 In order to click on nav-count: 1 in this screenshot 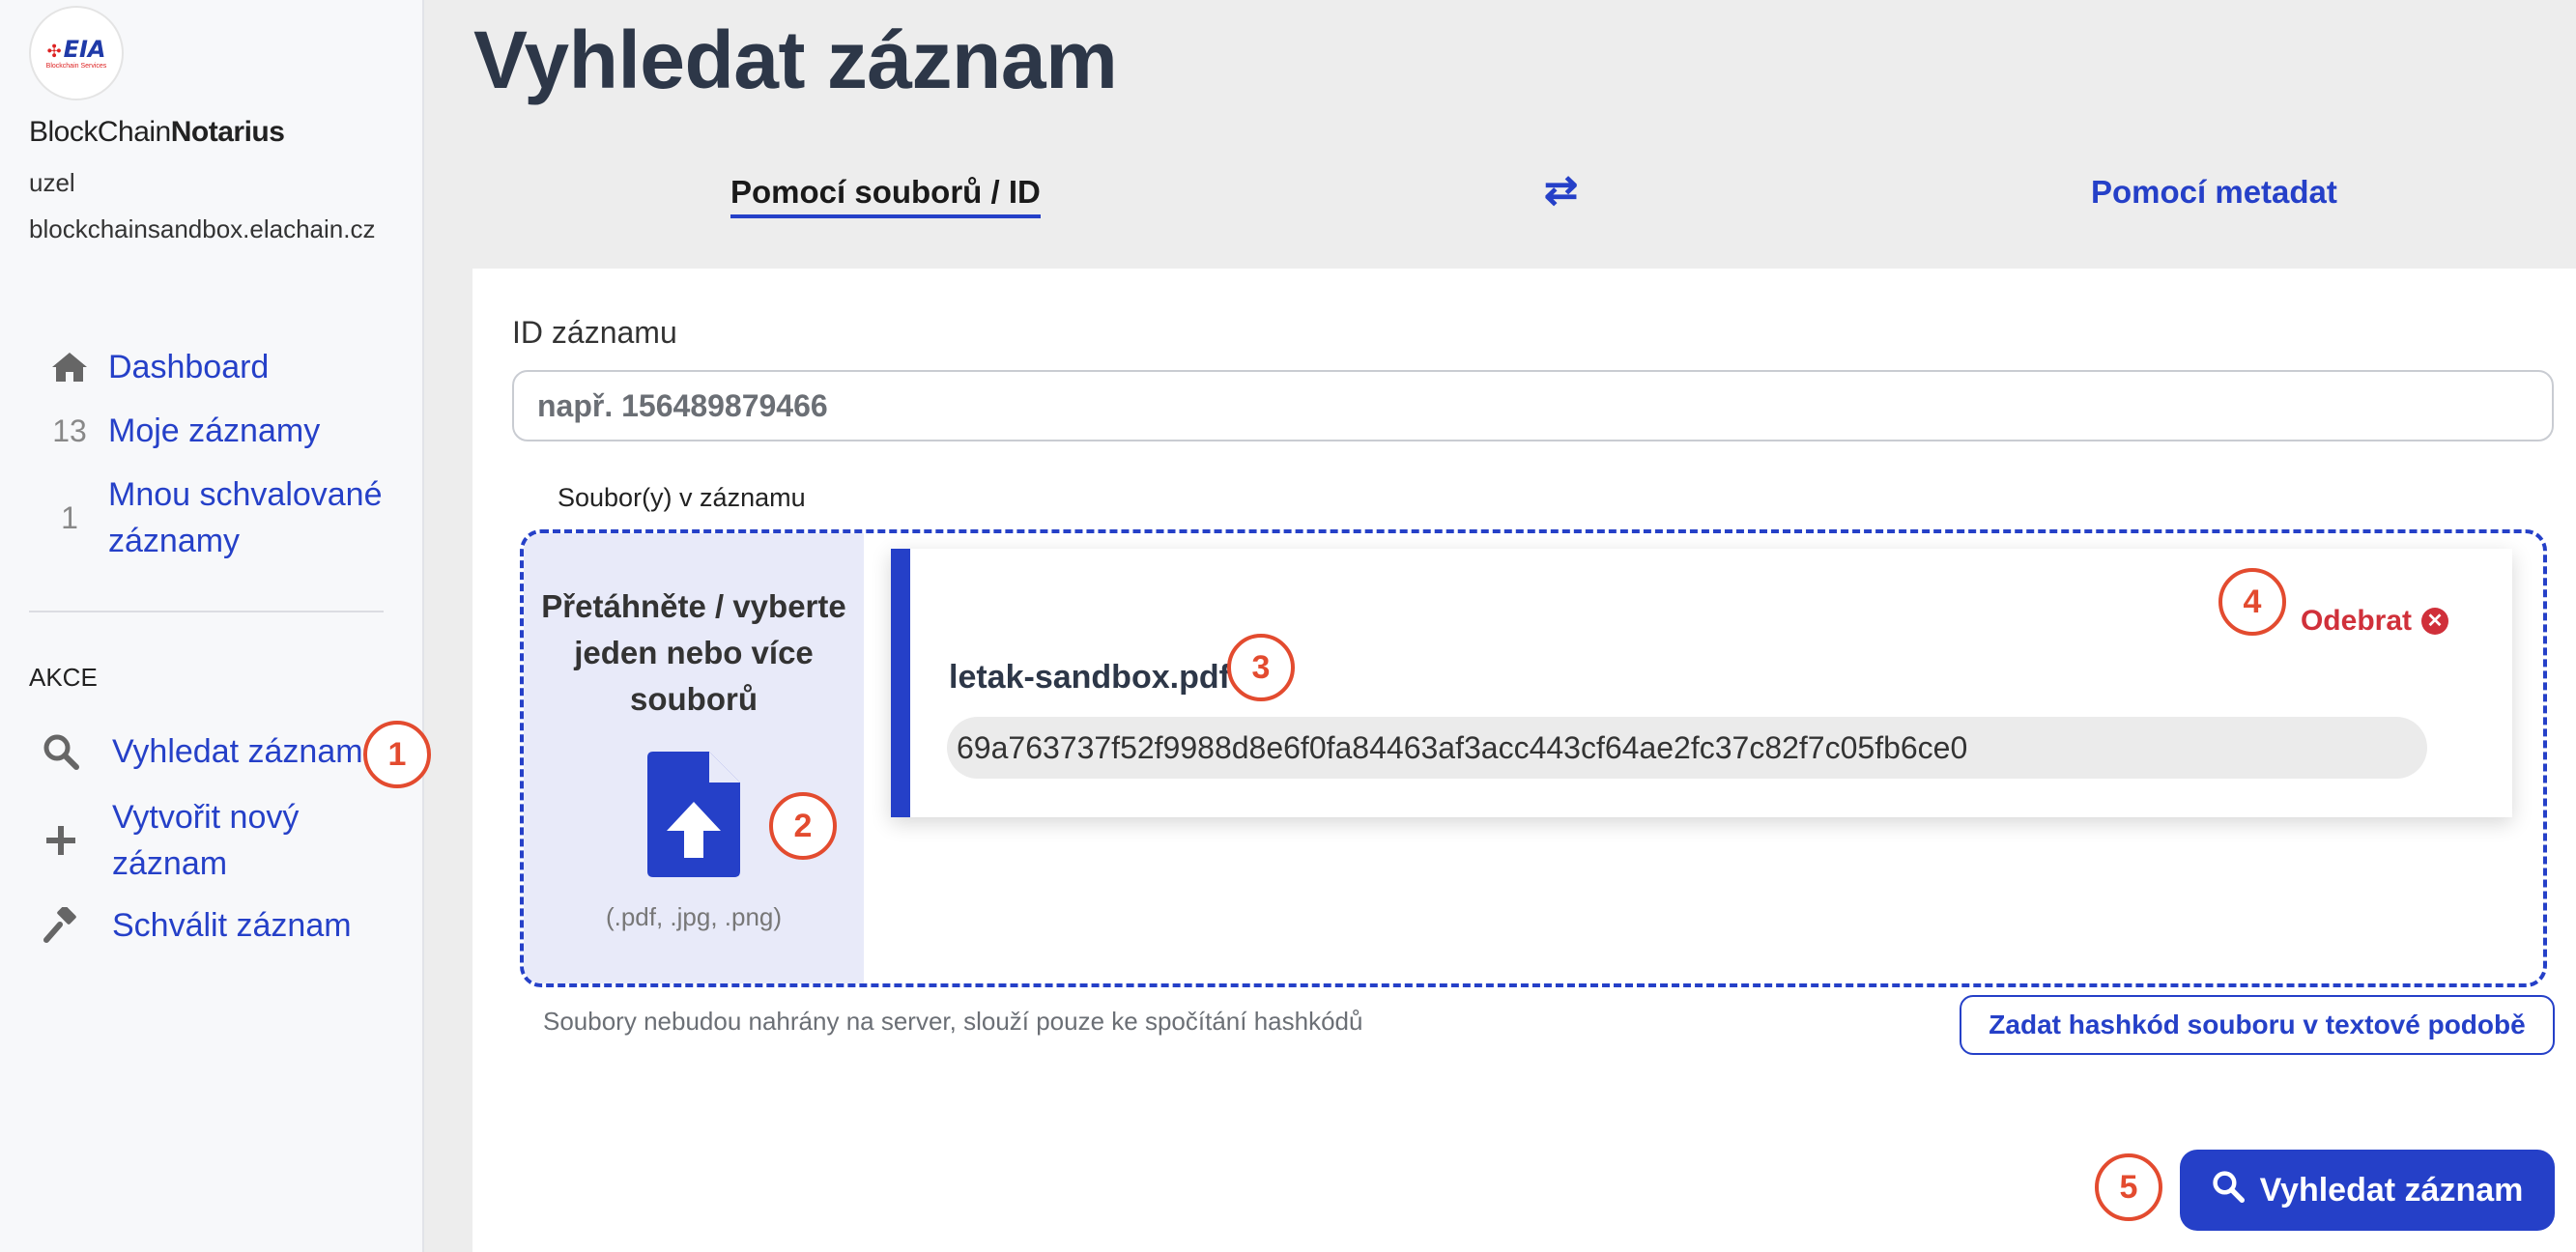, I will do `click(70, 517)`.